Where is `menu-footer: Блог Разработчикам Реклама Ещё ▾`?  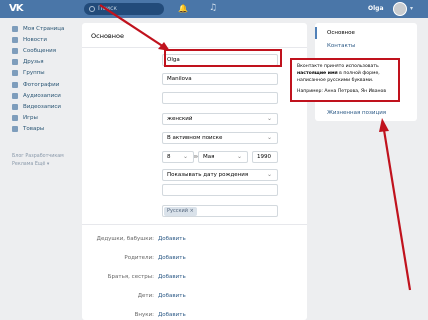
menu-footer: Блог Разработчикам Реклама Ещё ▾ is located at coordinates (47, 161).